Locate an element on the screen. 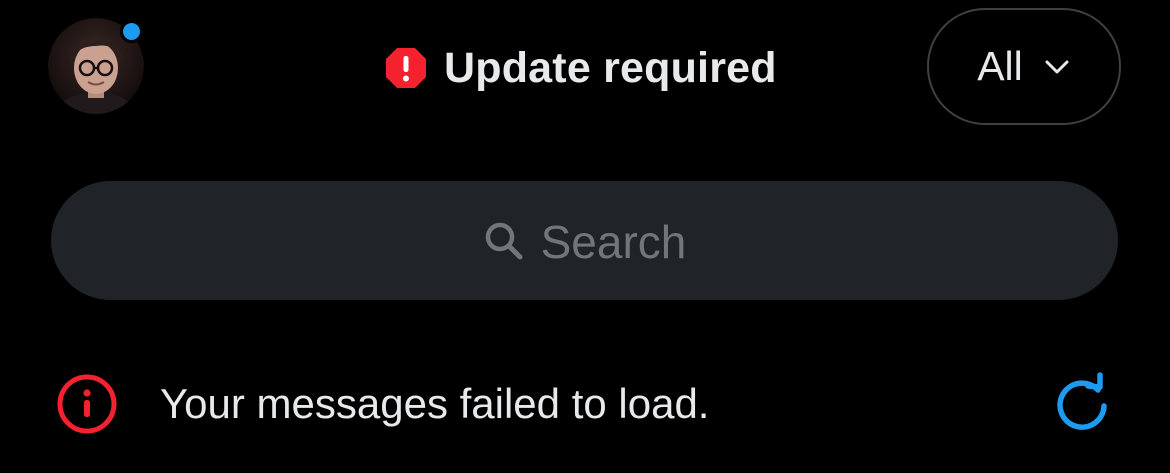 This screenshot has width=1170, height=473. header-title-group: Update required is located at coordinates (580, 68).